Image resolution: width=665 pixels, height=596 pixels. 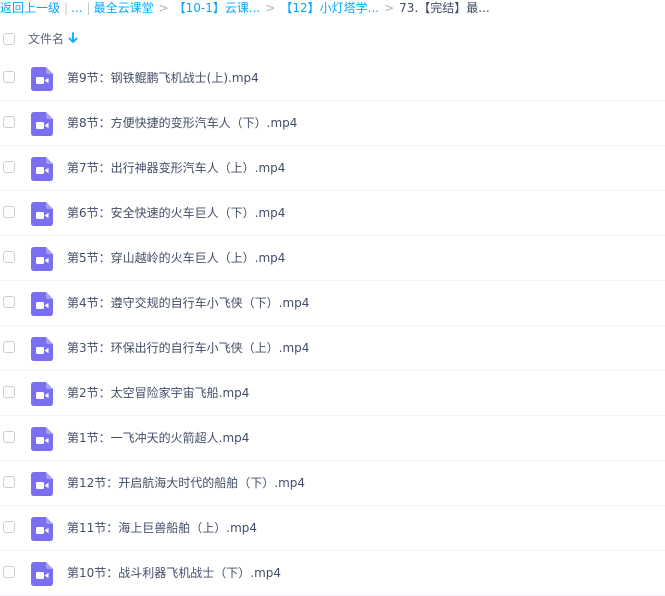 What do you see at coordinates (176, 212) in the screenshot?
I see `file-name: 第6节：安全快速的火车巨人（下）.mp4` at bounding box center [176, 212].